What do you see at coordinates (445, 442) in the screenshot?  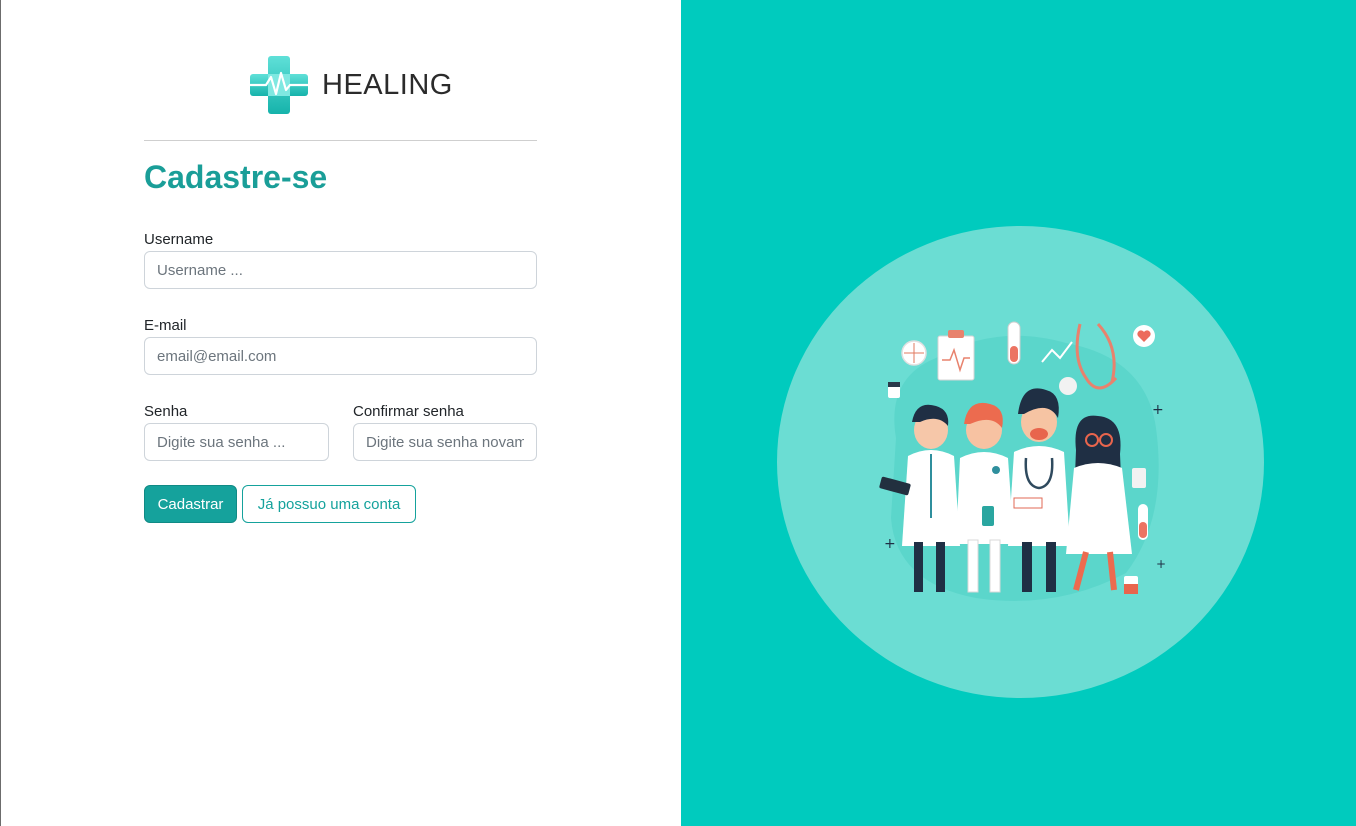 I see `confirm-password-input` at bounding box center [445, 442].